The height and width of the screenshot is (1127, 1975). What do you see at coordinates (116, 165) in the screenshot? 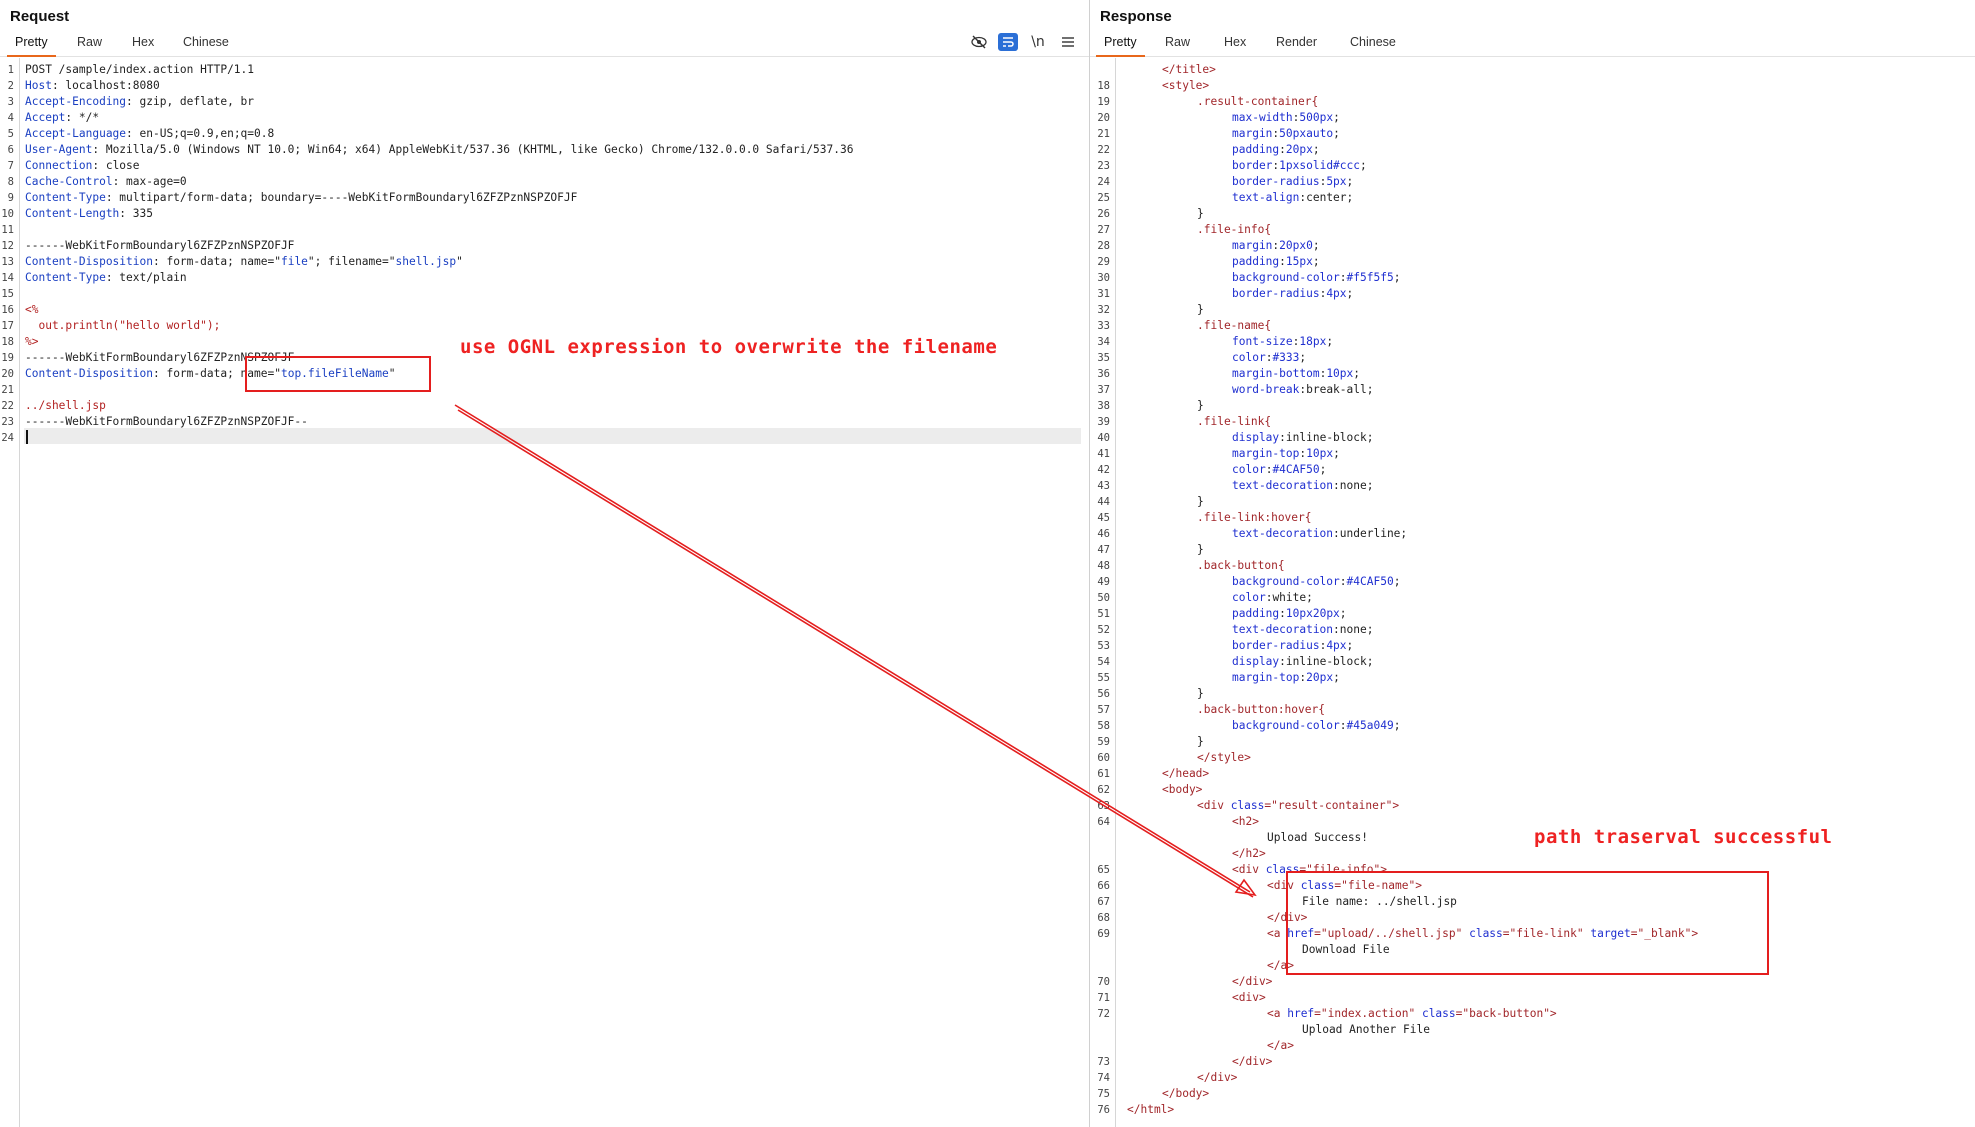
I see `code-token: : close` at bounding box center [116, 165].